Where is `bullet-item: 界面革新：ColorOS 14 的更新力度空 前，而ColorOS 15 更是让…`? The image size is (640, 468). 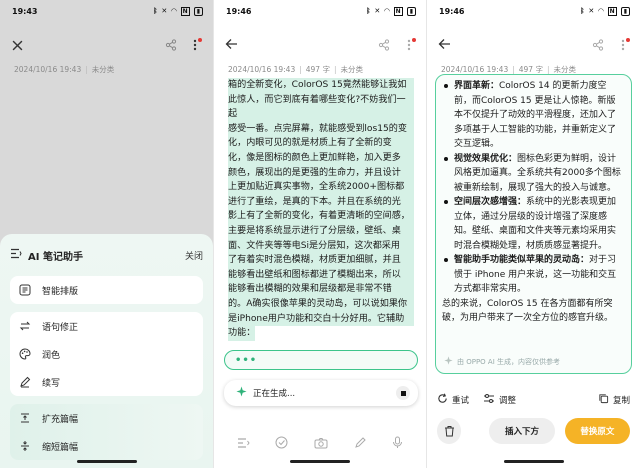
bullet-item: 界面革新：ColorOS 14 的更新力度空 前，而ColorOS 15 更是让… is located at coordinates (533, 115).